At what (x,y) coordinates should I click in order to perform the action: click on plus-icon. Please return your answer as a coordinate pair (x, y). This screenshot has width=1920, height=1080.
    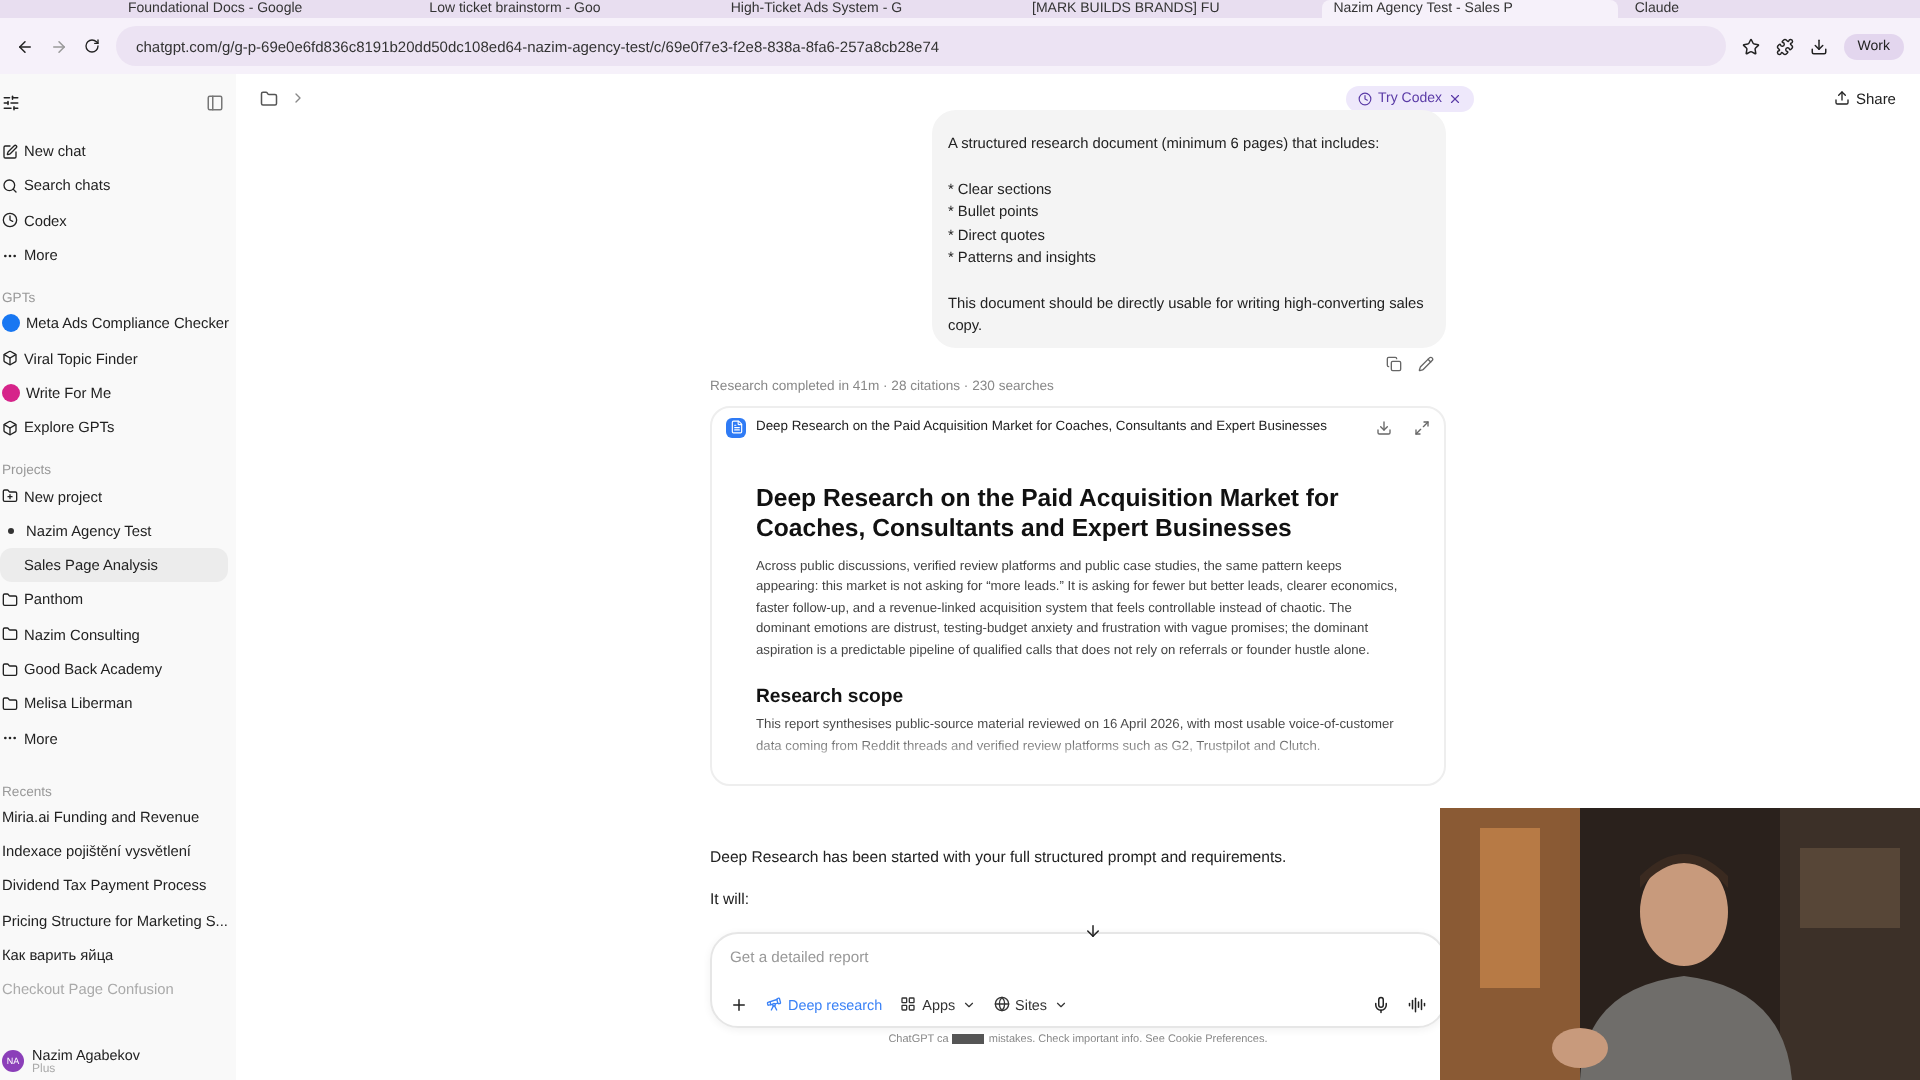
    Looking at the image, I should click on (739, 1004).